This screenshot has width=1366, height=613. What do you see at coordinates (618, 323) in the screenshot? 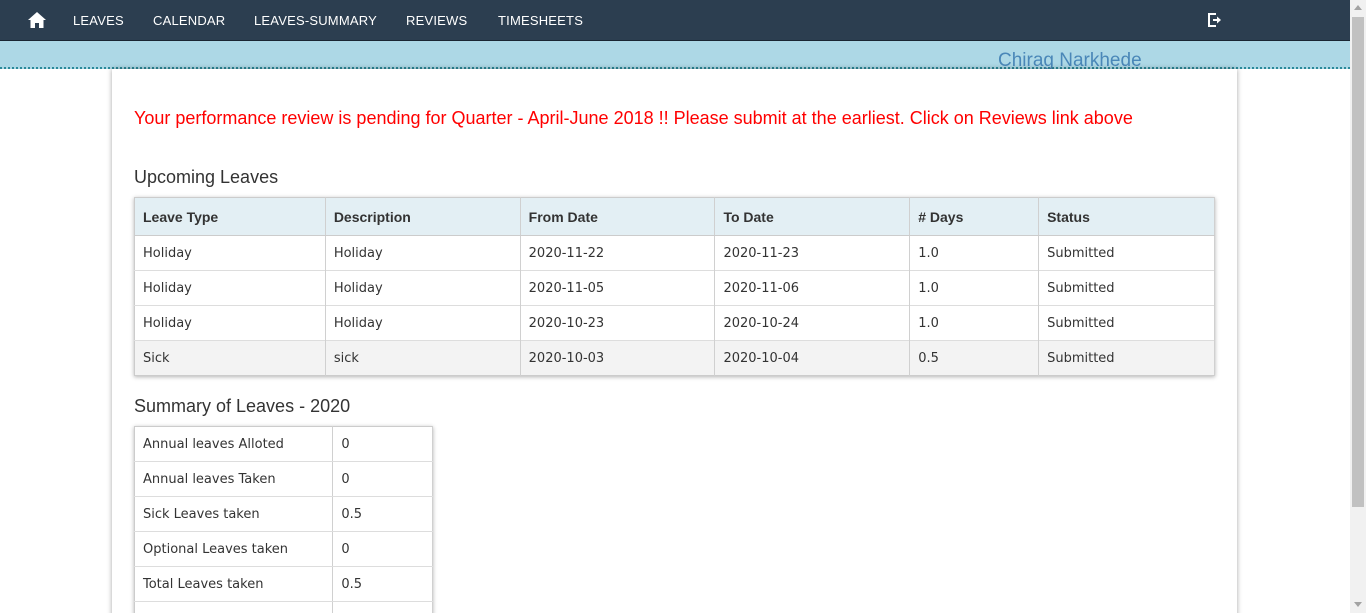
I see `cell-from-date: 2020-10-23` at bounding box center [618, 323].